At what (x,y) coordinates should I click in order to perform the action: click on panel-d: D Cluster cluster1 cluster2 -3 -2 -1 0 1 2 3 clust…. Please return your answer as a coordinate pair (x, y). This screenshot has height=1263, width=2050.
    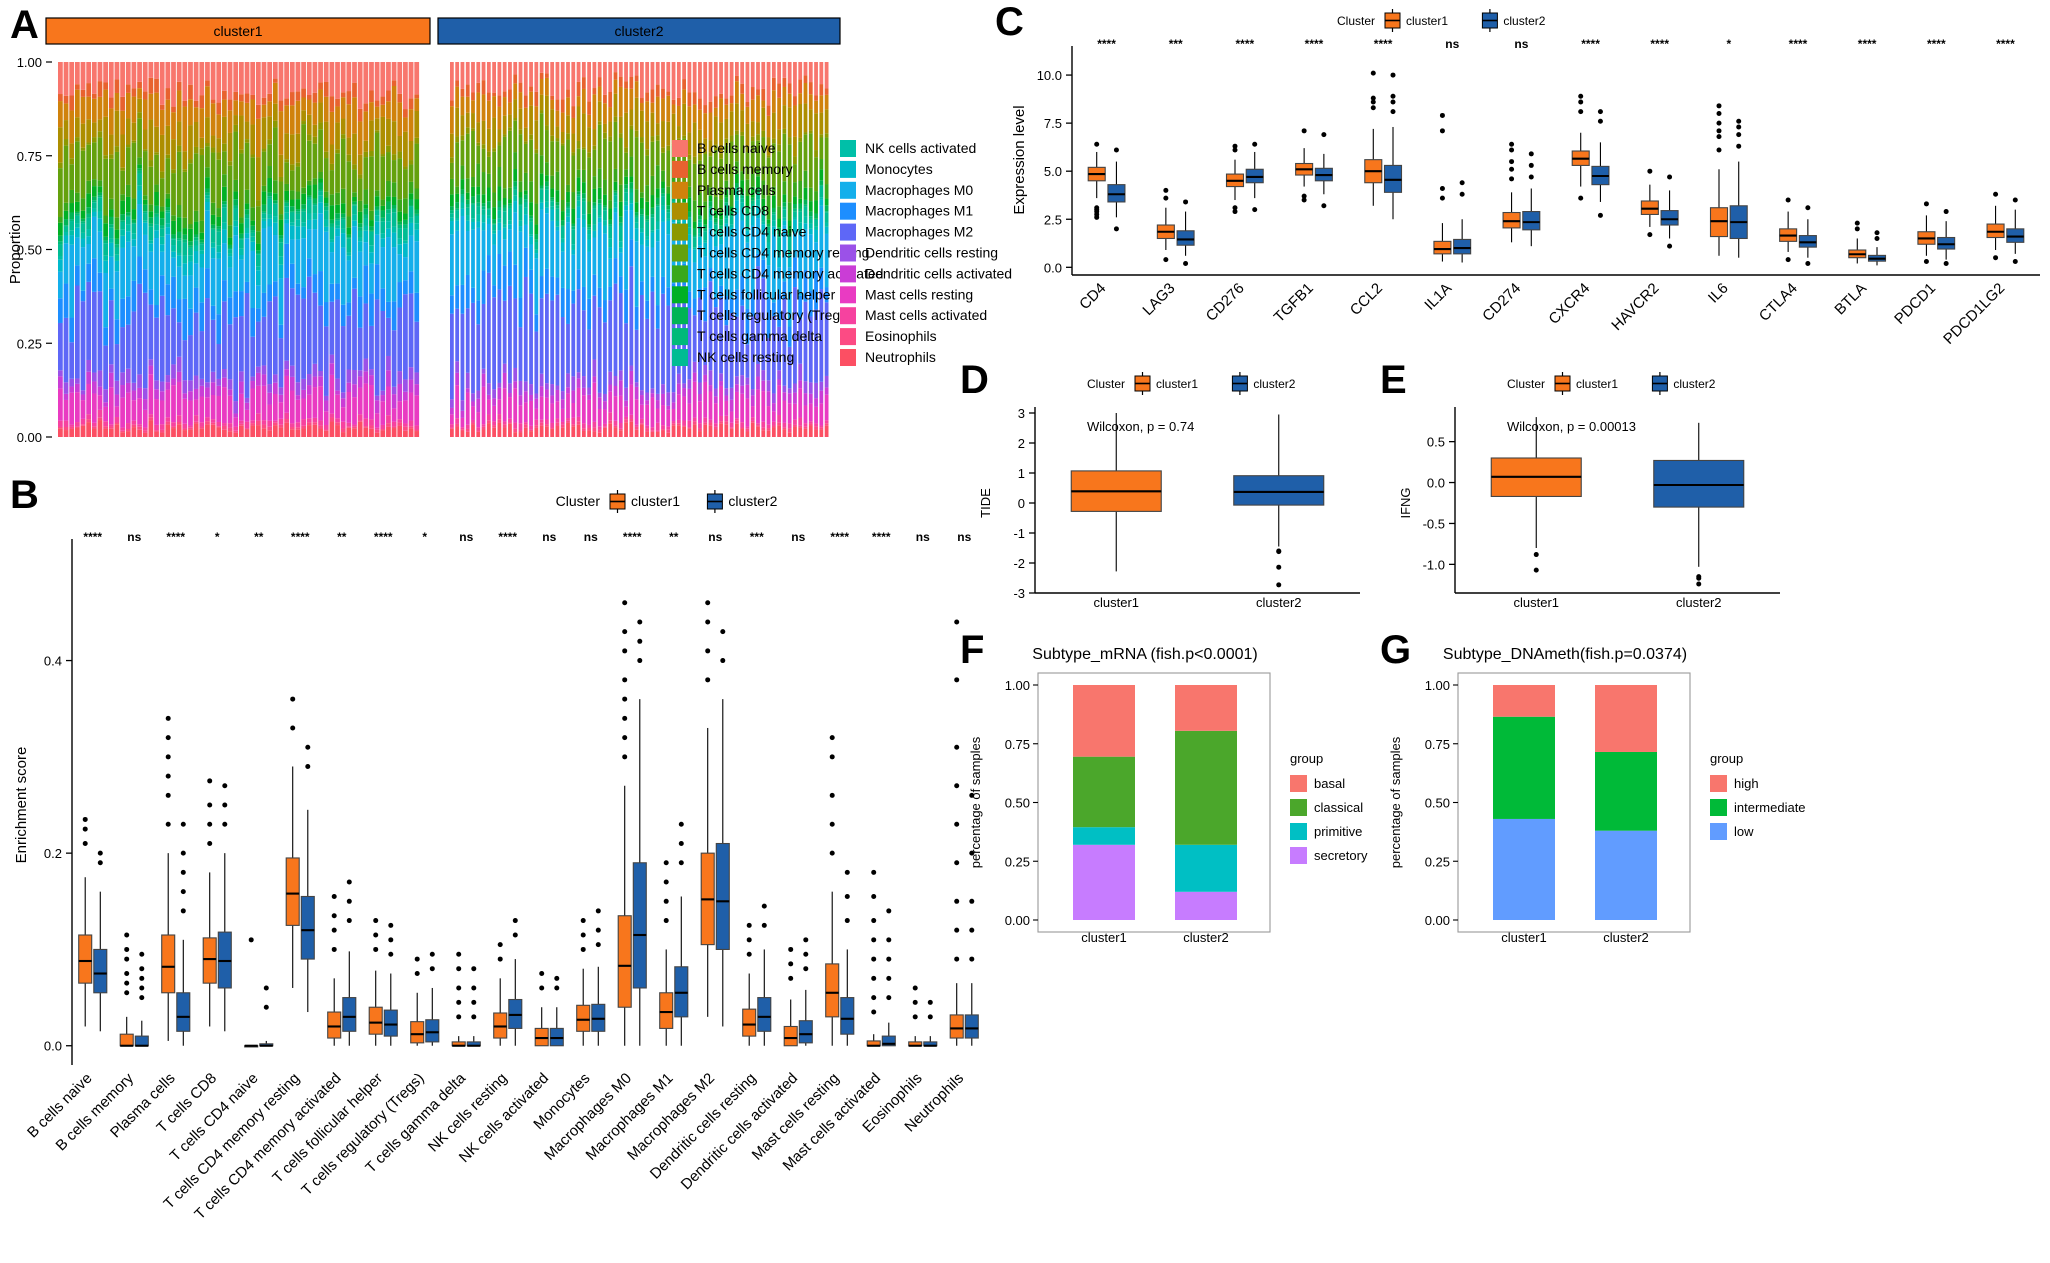
    Looking at the image, I should click on (1170, 490).